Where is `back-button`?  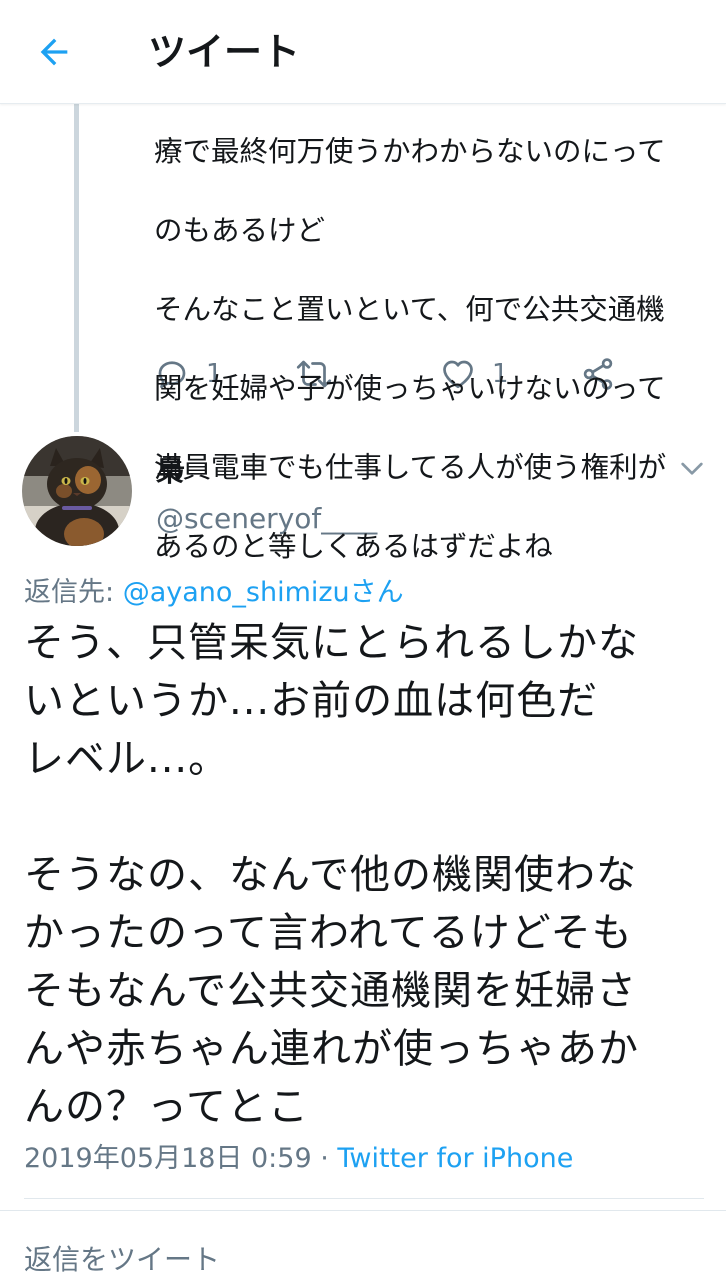
back-button is located at coordinates (54, 52).